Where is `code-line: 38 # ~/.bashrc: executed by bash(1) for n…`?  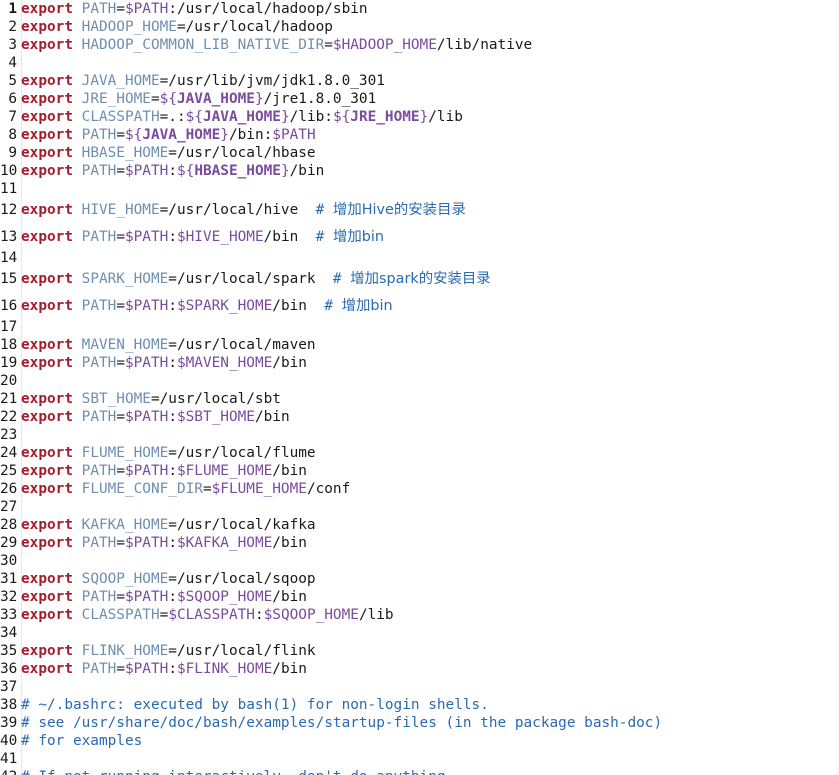 code-line: 38 # ~/.bashrc: executed by bash(1) for n… is located at coordinates (244, 705).